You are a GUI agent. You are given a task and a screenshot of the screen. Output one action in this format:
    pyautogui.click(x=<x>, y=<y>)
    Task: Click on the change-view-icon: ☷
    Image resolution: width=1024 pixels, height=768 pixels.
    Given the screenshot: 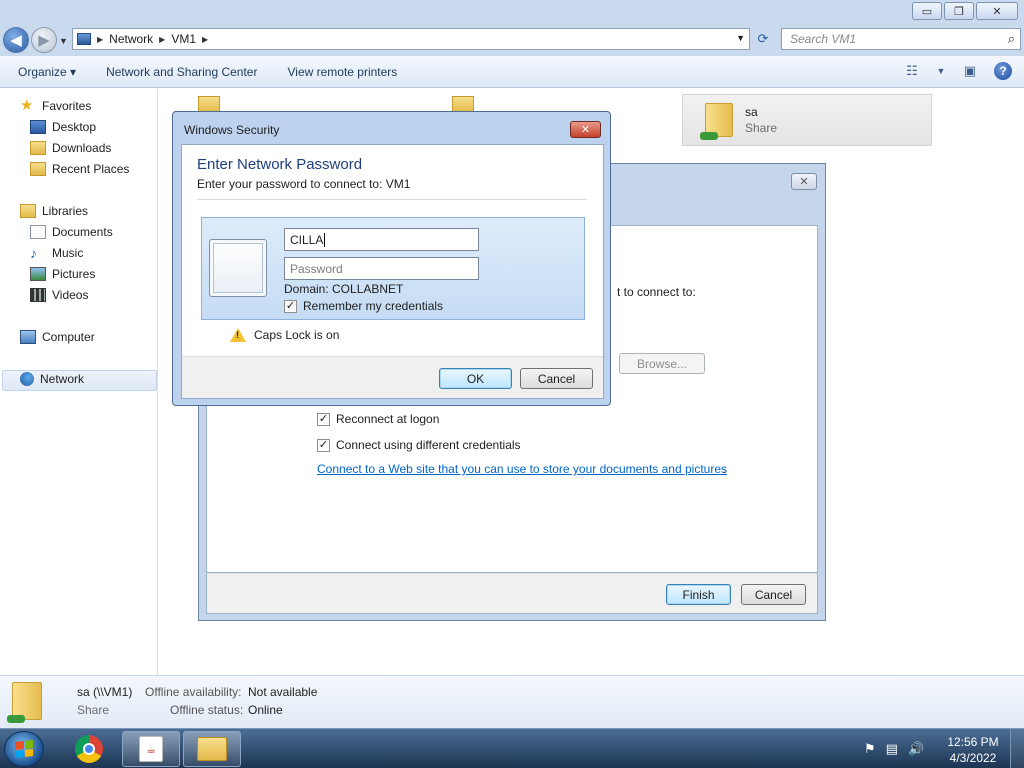 What is the action you would take?
    pyautogui.click(x=912, y=71)
    